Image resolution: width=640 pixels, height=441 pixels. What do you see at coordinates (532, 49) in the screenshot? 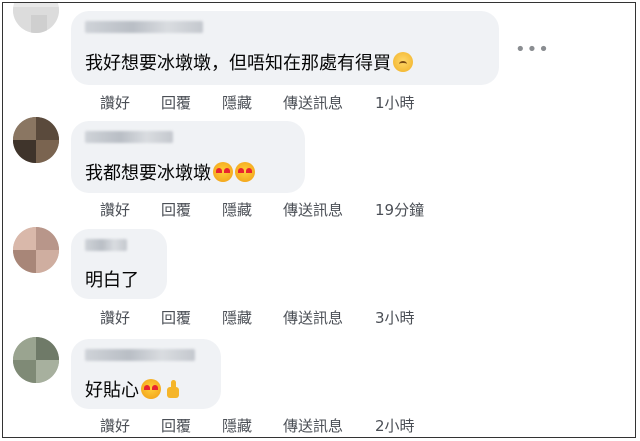
I see `more-options-icon: •••` at bounding box center [532, 49].